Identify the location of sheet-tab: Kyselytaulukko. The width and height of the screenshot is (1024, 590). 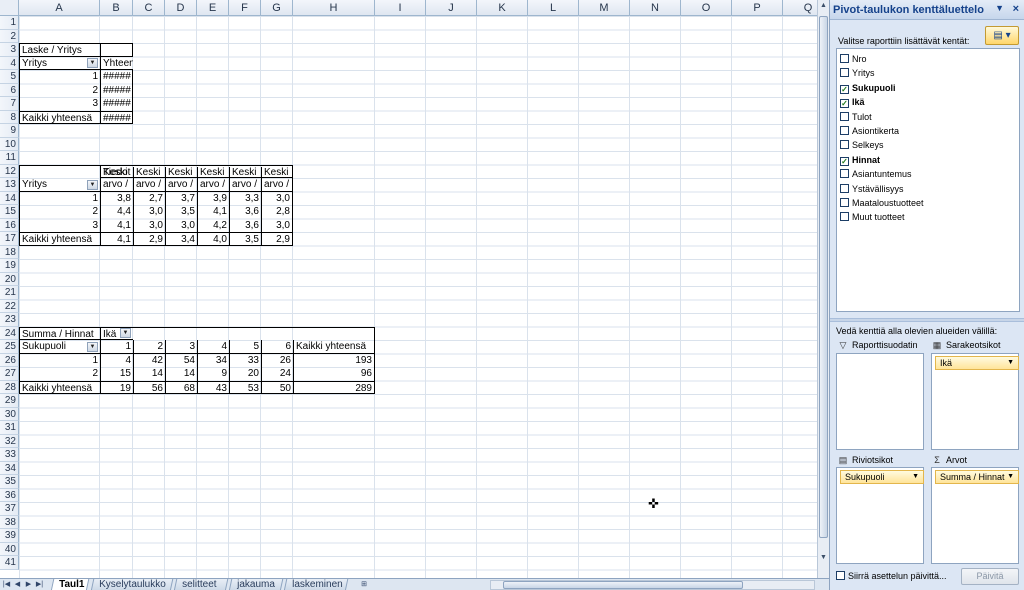
(132, 584).